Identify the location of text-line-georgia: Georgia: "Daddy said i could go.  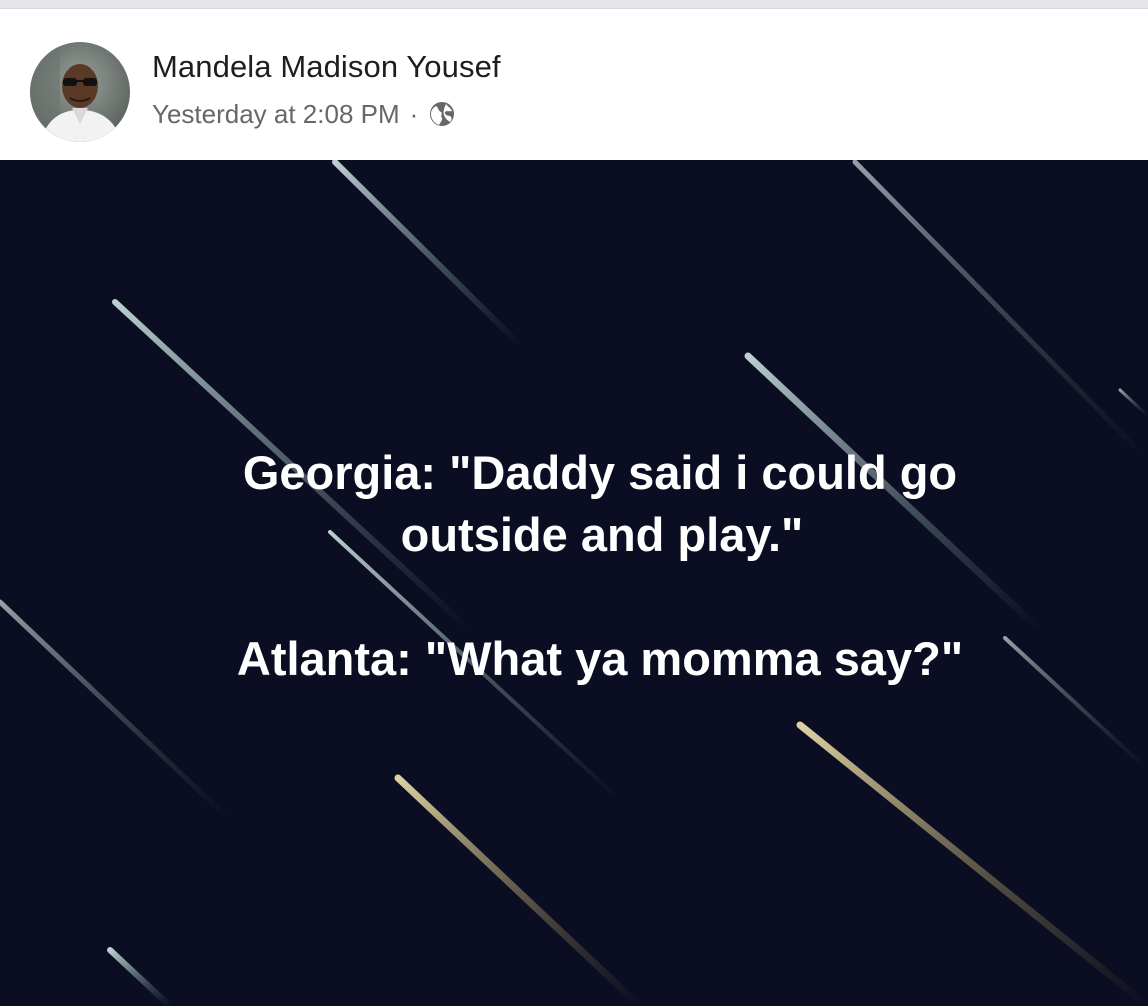
(600, 472).